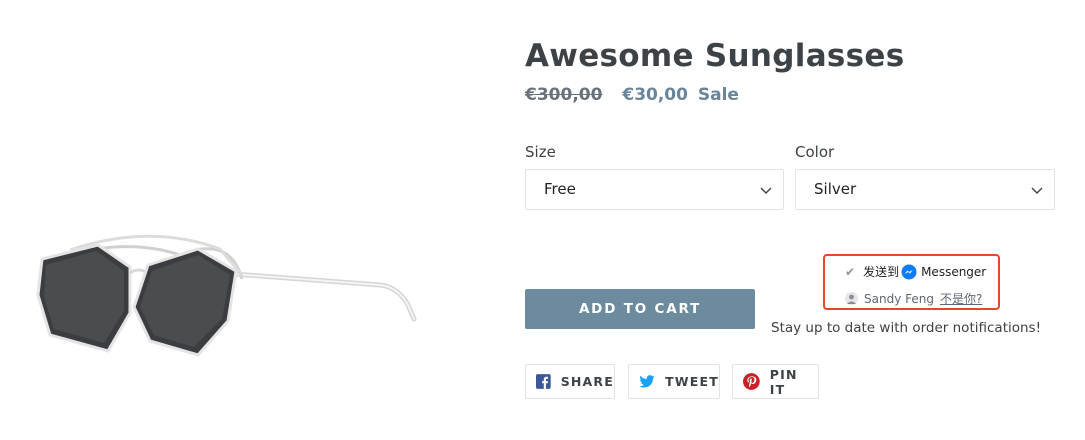  What do you see at coordinates (640, 309) in the screenshot?
I see `add-to-cart-button: ADD TO CART` at bounding box center [640, 309].